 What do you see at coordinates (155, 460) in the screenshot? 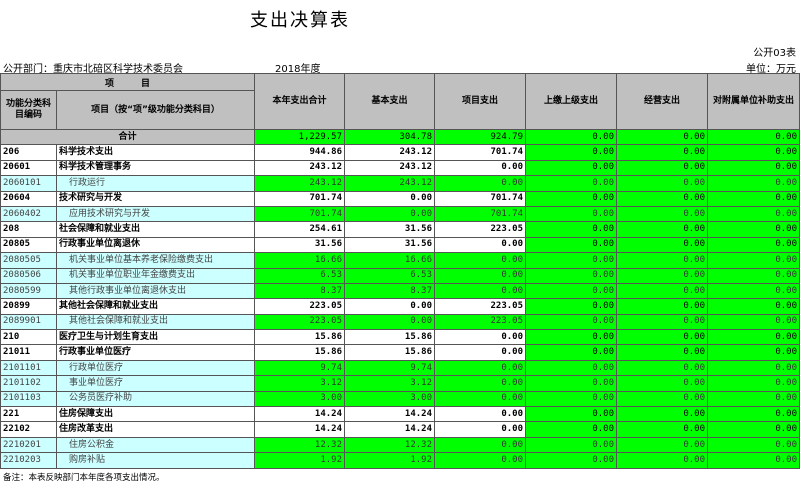
I see `row-name: 购房补贴` at bounding box center [155, 460].